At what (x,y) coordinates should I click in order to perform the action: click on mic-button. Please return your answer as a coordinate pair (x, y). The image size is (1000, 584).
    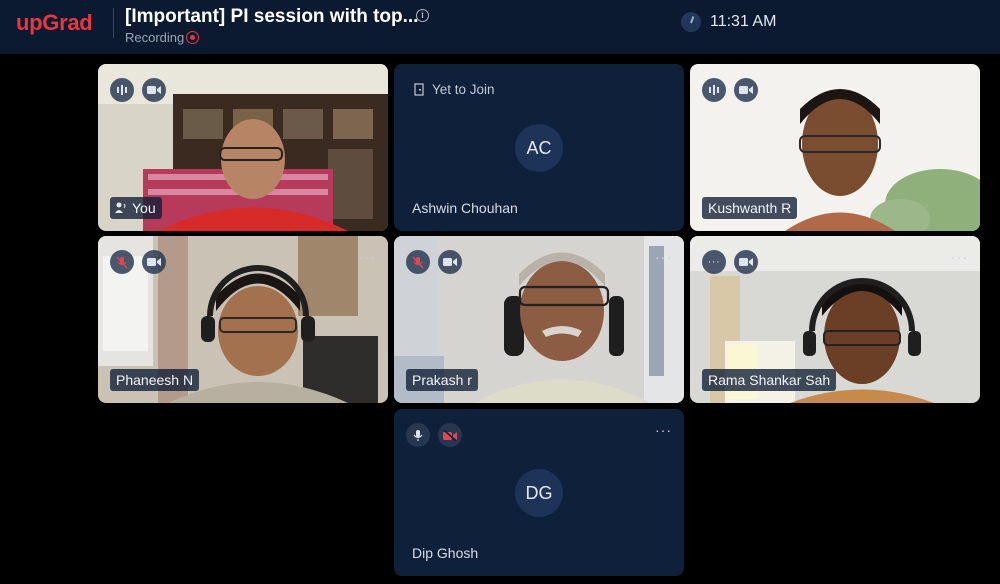
    Looking at the image, I should click on (418, 435).